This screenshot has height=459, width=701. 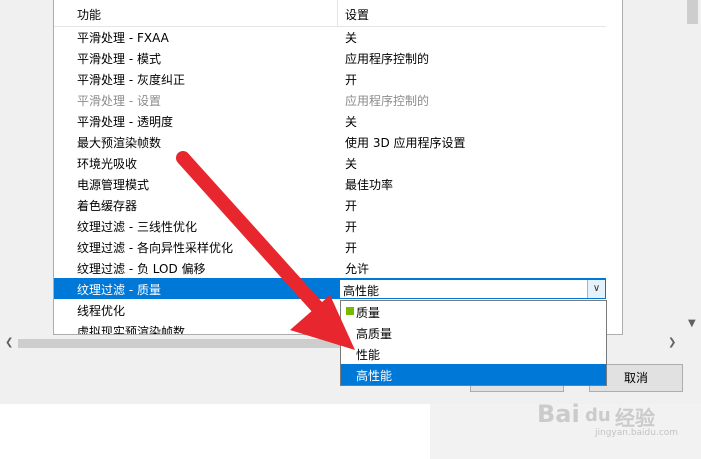 I want to click on watermark-brand: Bai, so click(x=558, y=414).